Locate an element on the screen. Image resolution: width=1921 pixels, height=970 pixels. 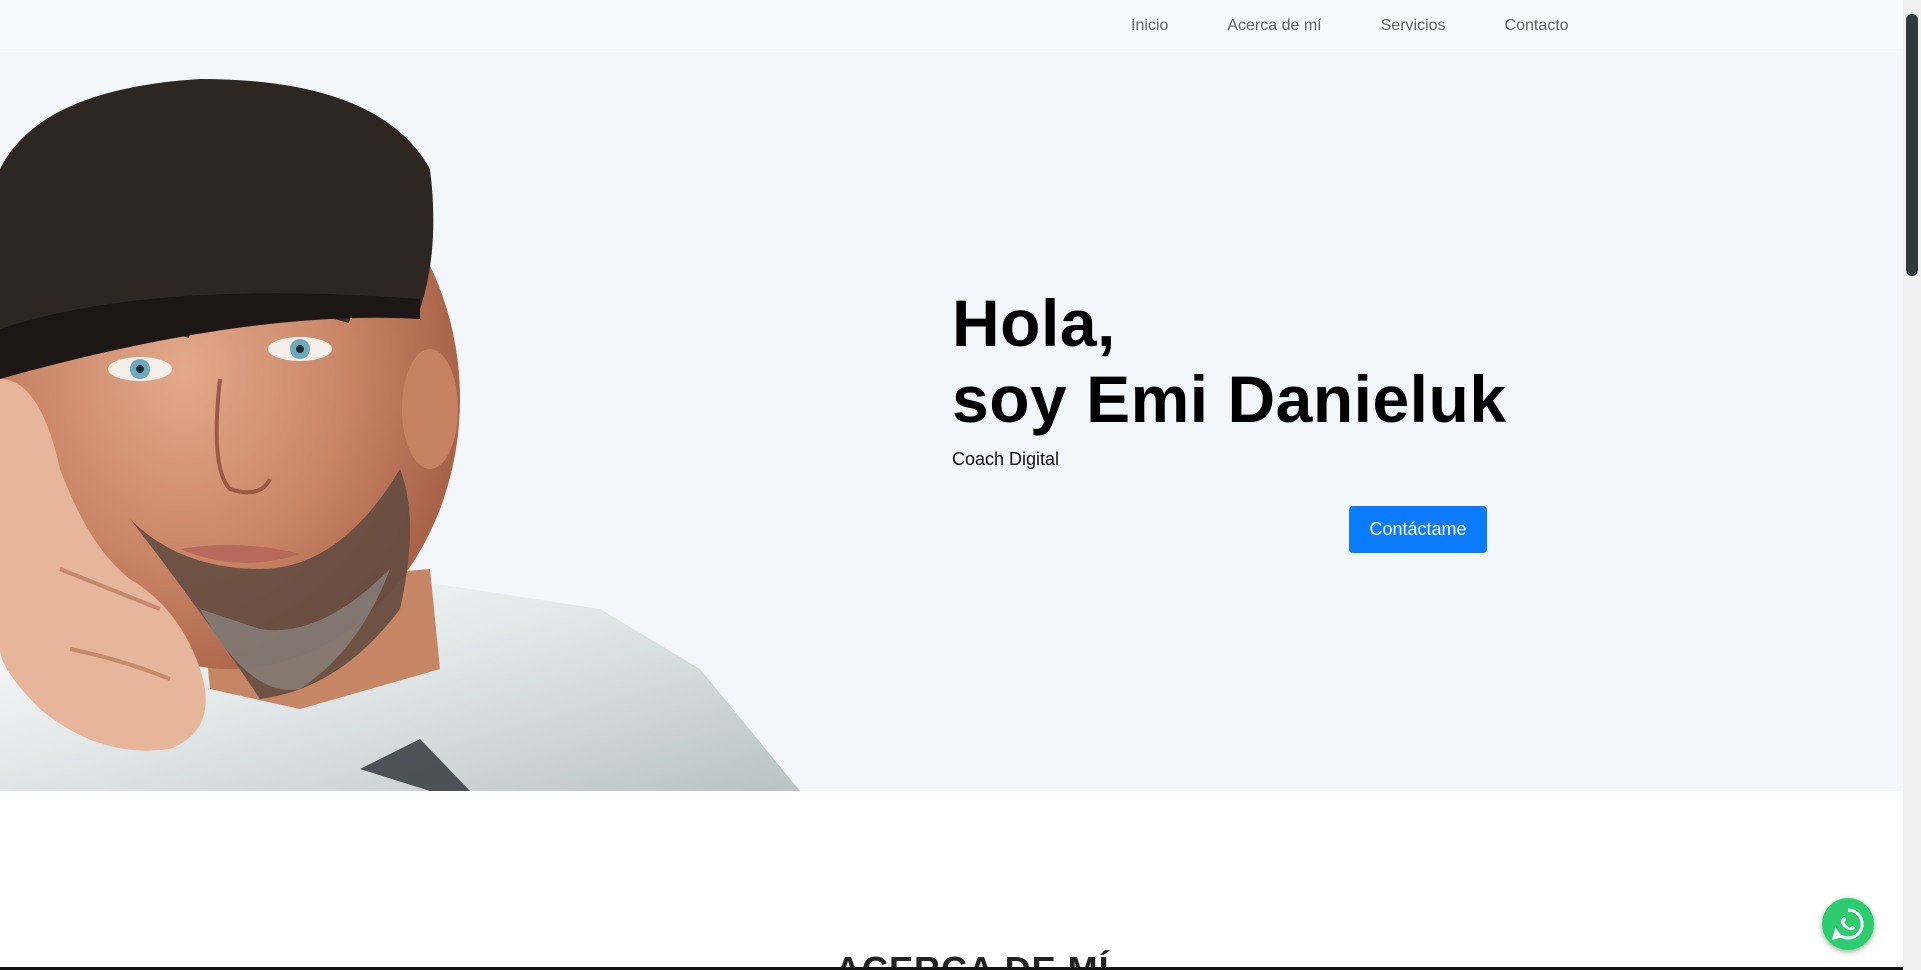
page-scrollbar is located at coordinates (1912, 485).